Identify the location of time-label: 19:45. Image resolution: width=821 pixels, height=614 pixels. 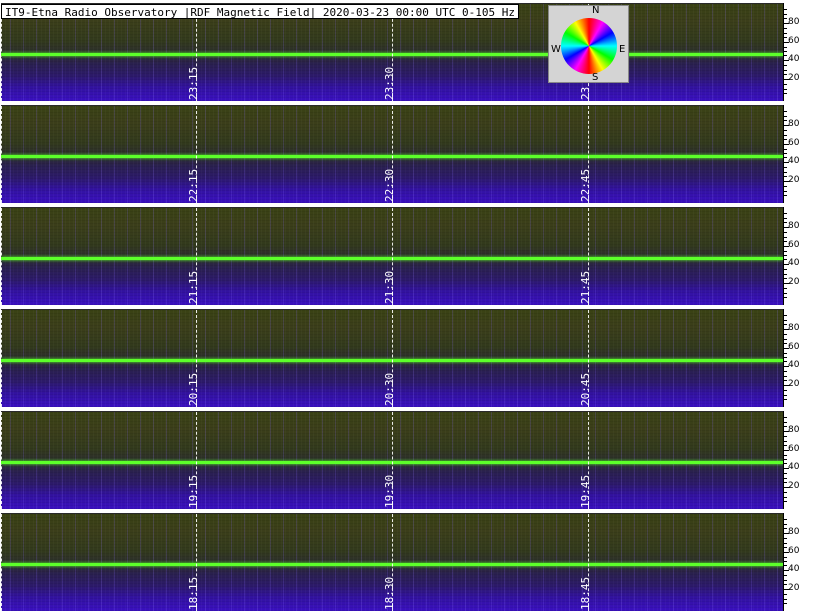
(585, 491).